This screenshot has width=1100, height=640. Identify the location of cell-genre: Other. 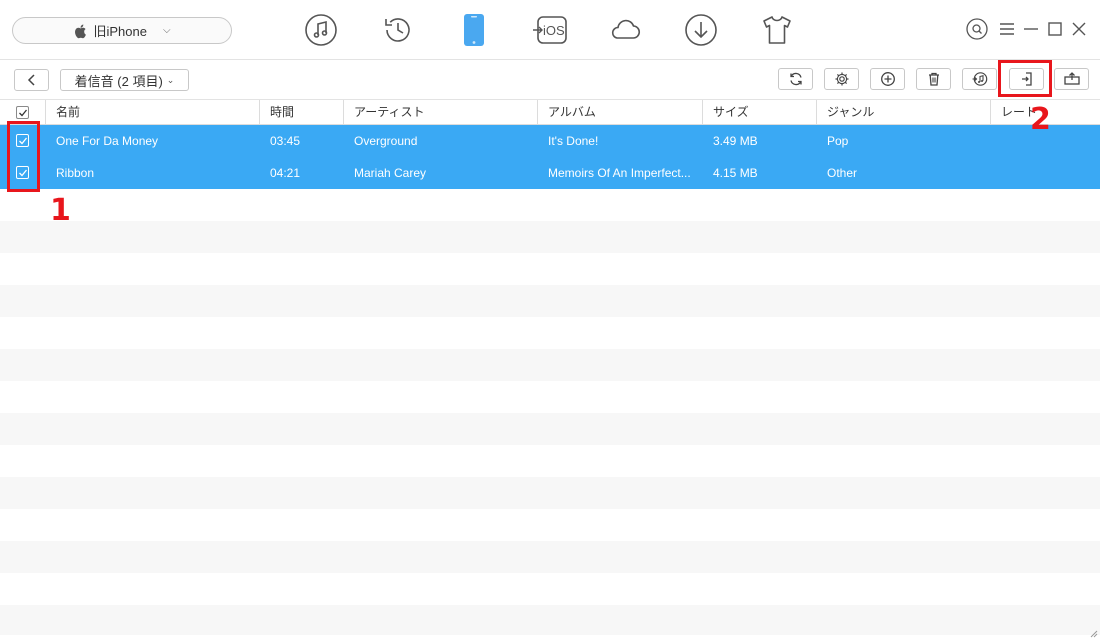
(842, 173).